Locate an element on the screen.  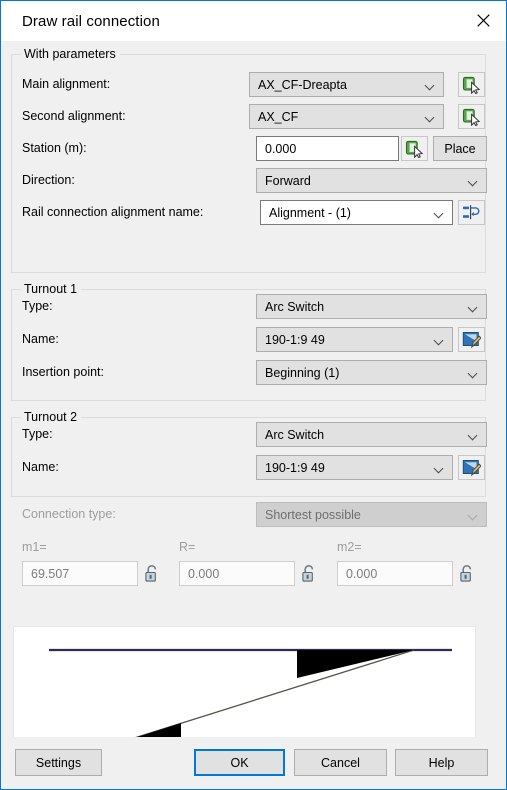
group-turnout-1-title: Turnout 1 is located at coordinates (51, 289).